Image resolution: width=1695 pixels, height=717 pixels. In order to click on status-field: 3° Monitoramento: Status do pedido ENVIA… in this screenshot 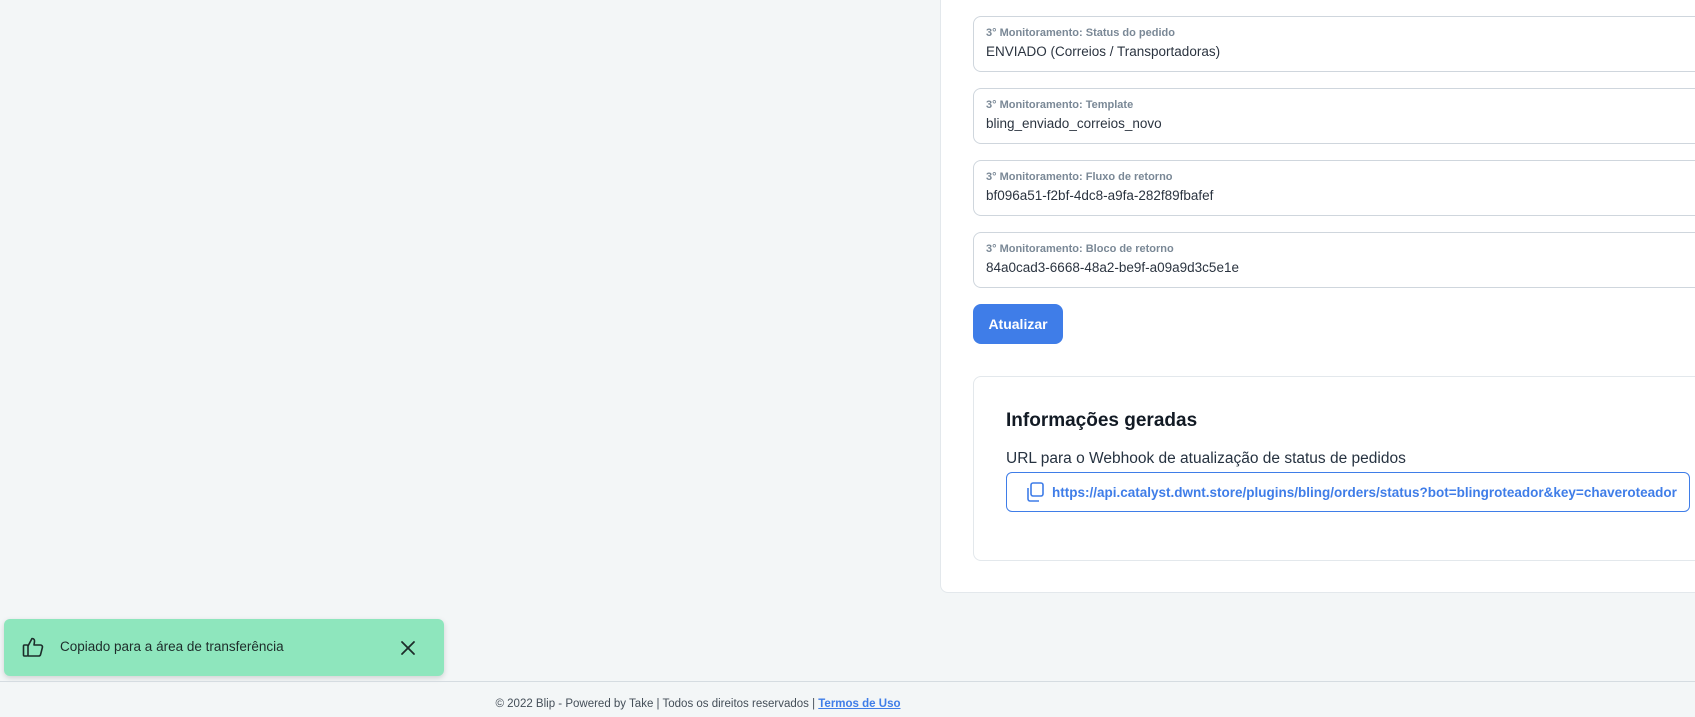, I will do `click(1334, 44)`.